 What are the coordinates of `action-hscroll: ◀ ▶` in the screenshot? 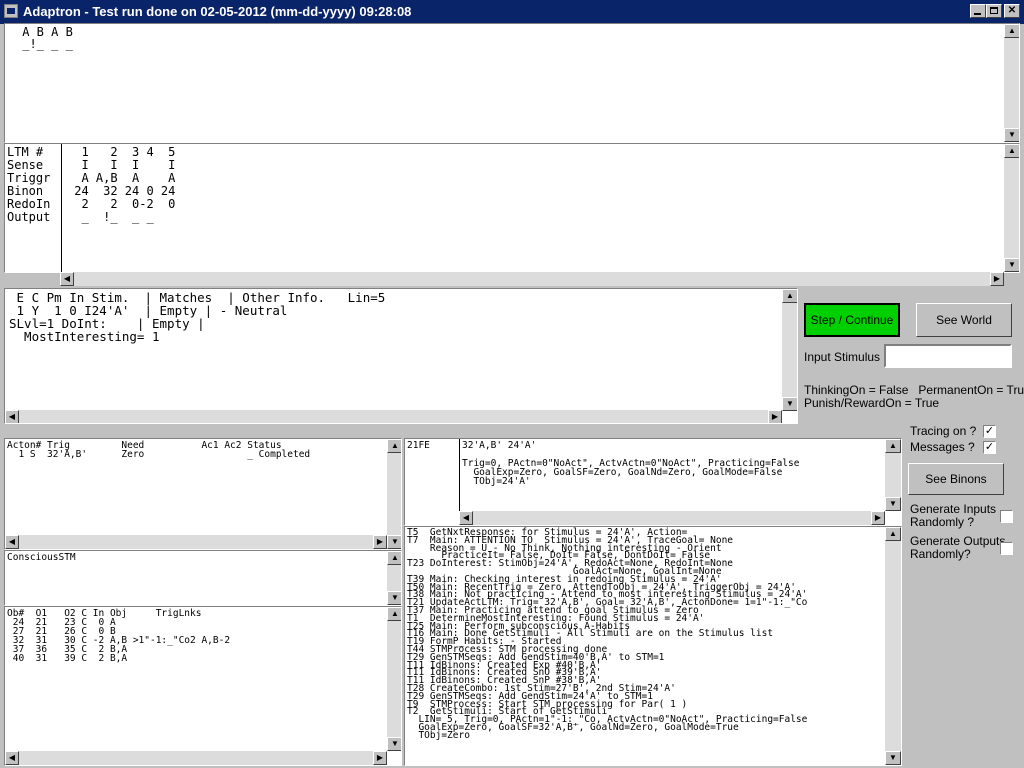 It's located at (196, 542).